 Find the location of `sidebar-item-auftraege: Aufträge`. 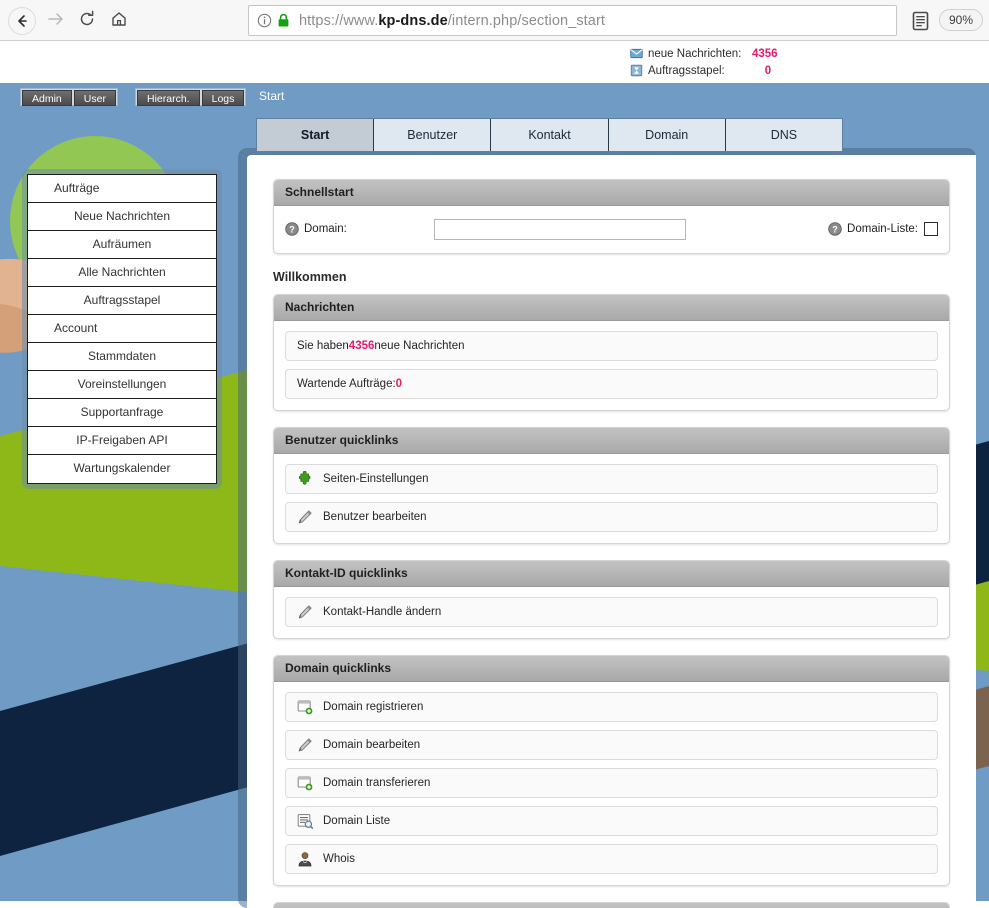

sidebar-item-auftraege: Aufträge is located at coordinates (122, 189).